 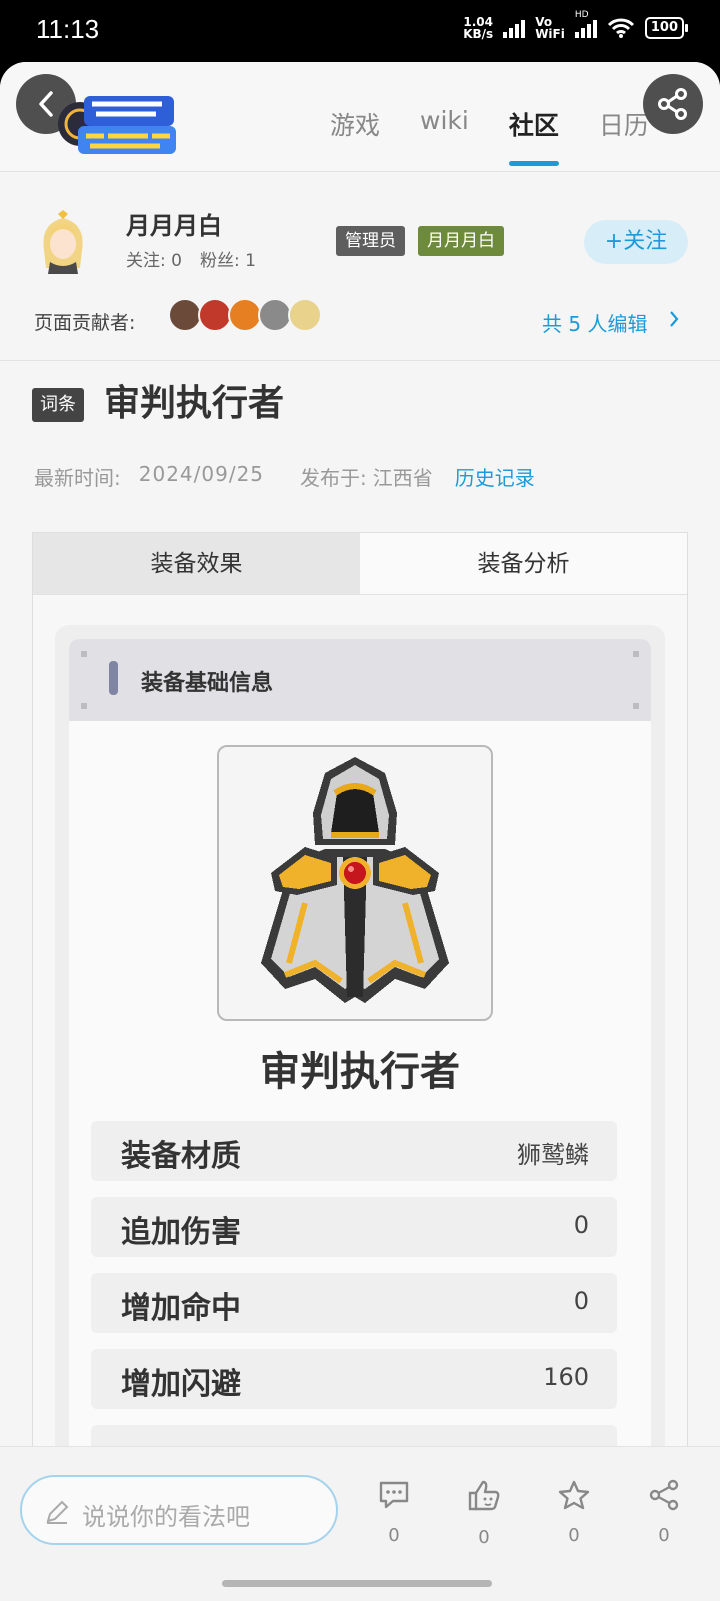 What do you see at coordinates (484, 1537) in the screenshot?
I see `like-count: 0` at bounding box center [484, 1537].